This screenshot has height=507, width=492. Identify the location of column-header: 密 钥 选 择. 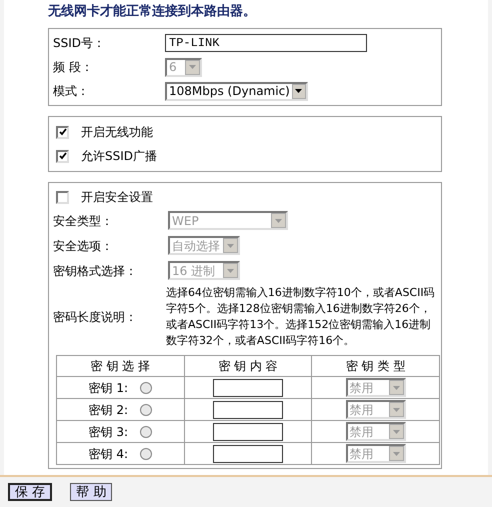
(120, 366).